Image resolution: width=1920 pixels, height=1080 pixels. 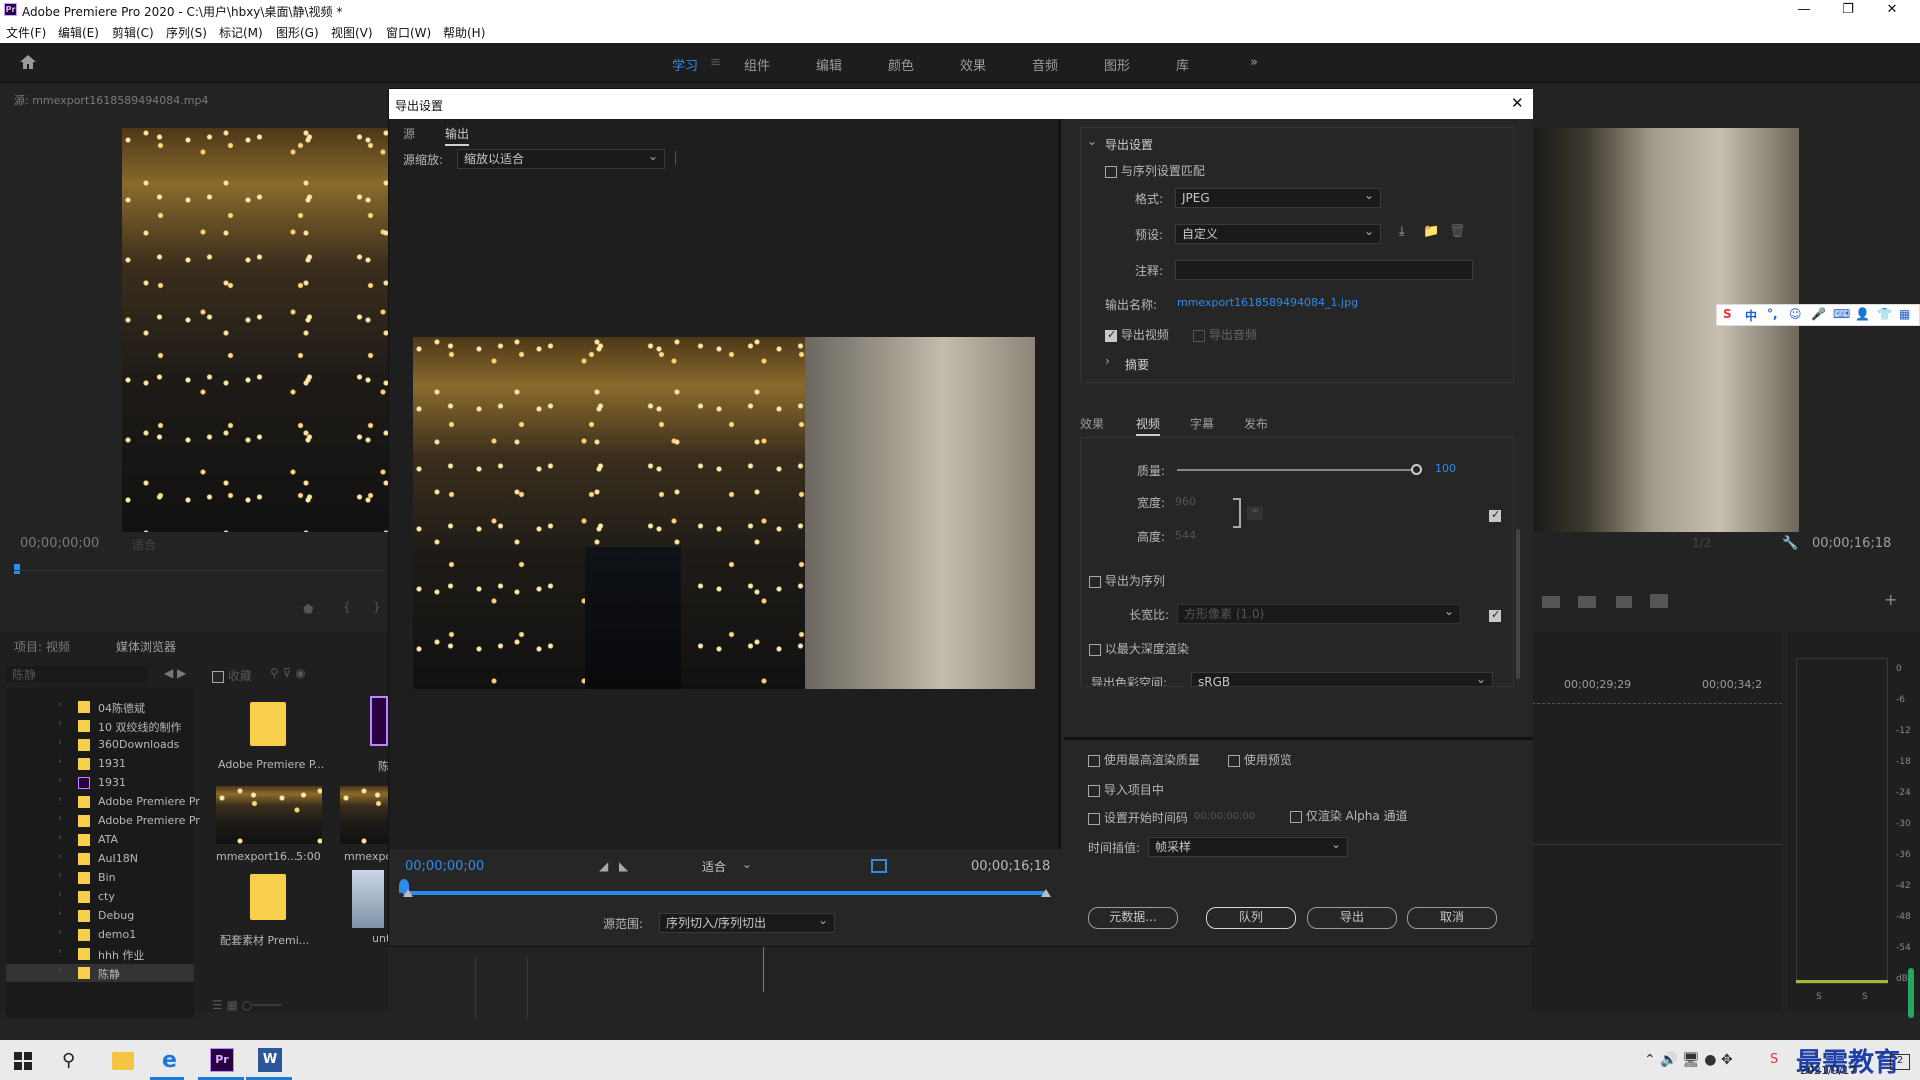 What do you see at coordinates (1892, 10) in the screenshot?
I see `close-window-button: ✕` at bounding box center [1892, 10].